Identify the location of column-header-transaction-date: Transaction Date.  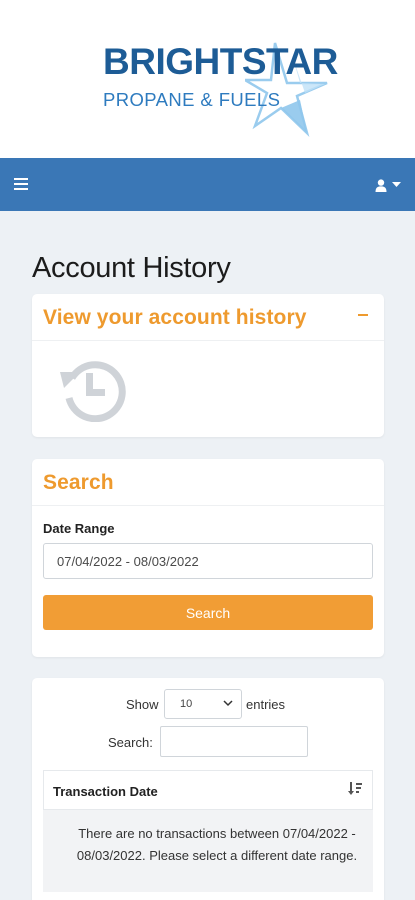
(208, 790).